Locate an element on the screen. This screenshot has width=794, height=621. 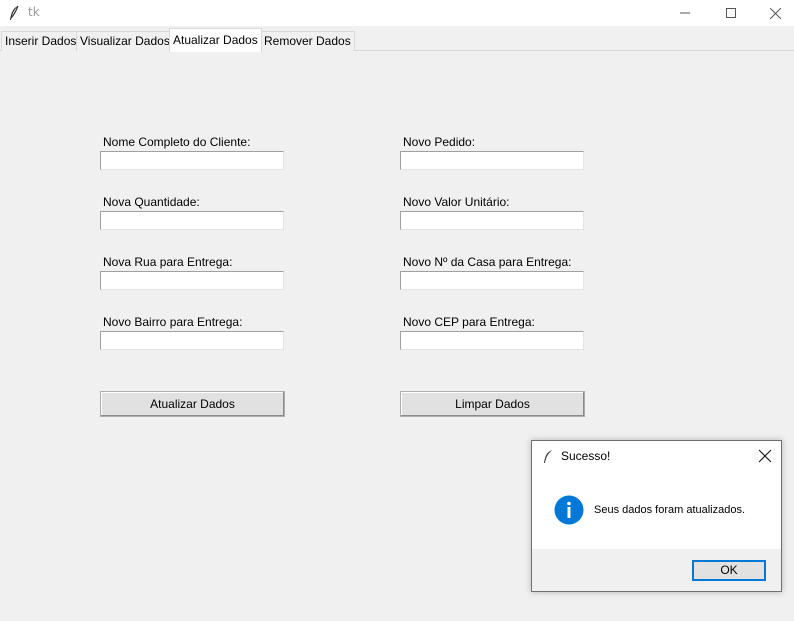
nova-quantidade-label: Nova Quantidade: is located at coordinates (151, 202).